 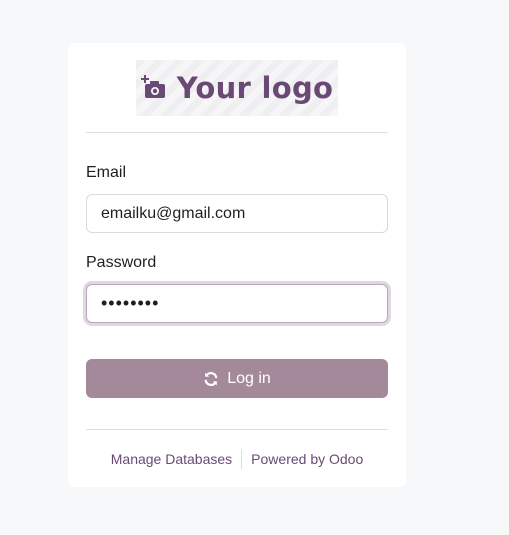 What do you see at coordinates (255, 88) in the screenshot?
I see `logo-text: Your logo` at bounding box center [255, 88].